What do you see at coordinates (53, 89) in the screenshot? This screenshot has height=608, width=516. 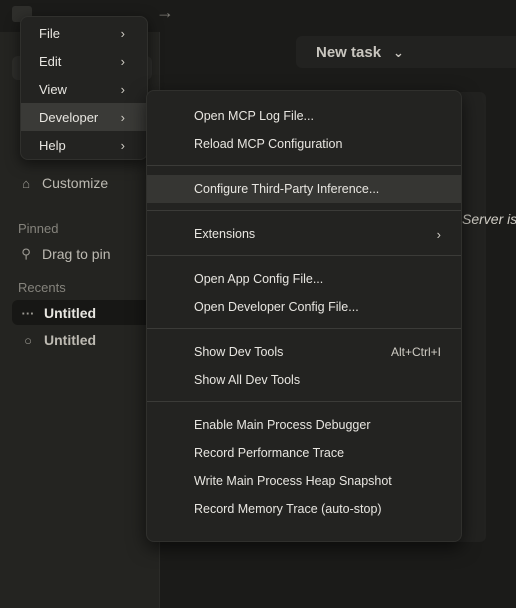 I see `menu-item-label: View` at bounding box center [53, 89].